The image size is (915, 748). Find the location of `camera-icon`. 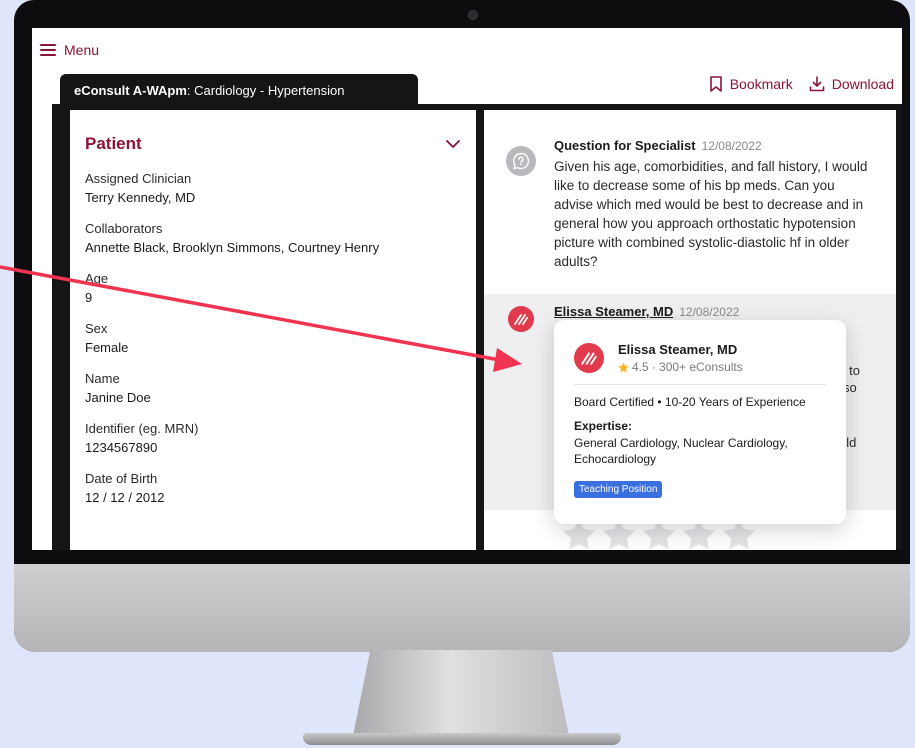

camera-icon is located at coordinates (473, 15).